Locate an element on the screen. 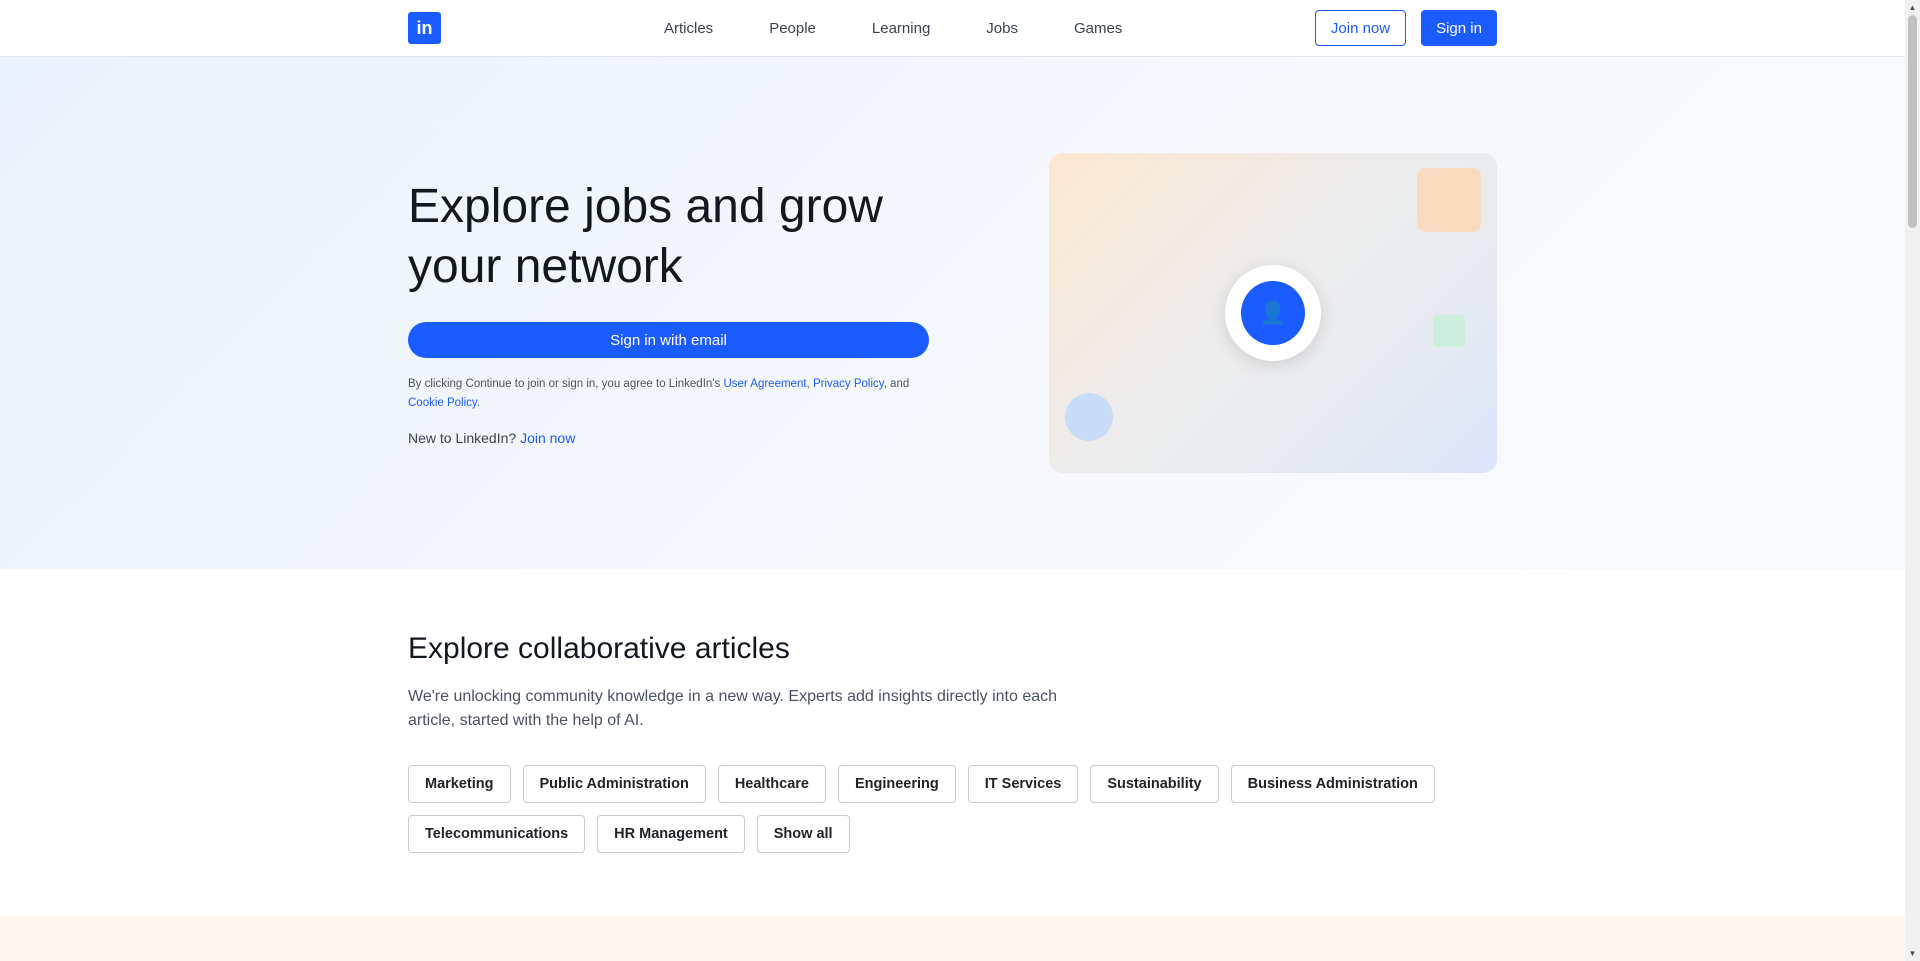 The height and width of the screenshot is (961, 1920). avatar: 👤 is located at coordinates (1273, 313).